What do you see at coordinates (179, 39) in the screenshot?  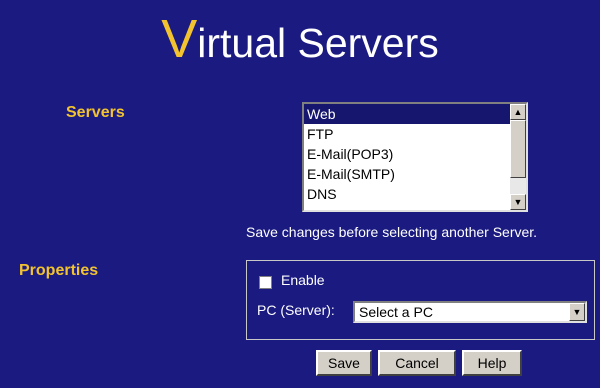 I see `title-initial: V` at bounding box center [179, 39].